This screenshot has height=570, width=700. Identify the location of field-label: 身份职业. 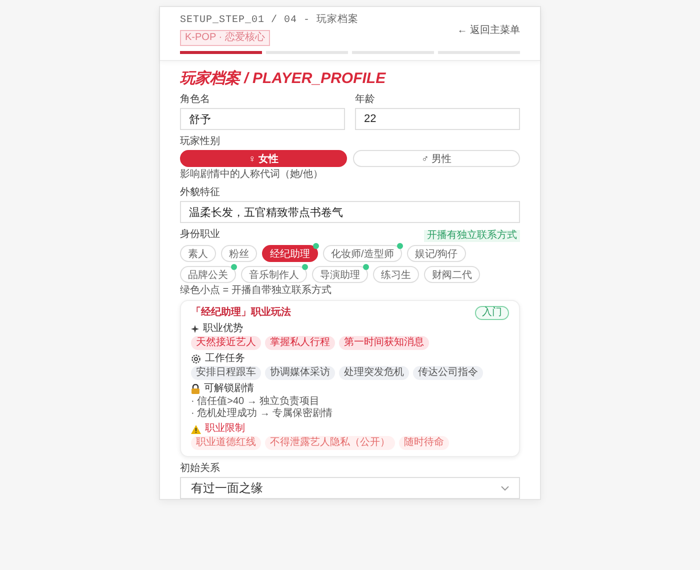
(200, 235).